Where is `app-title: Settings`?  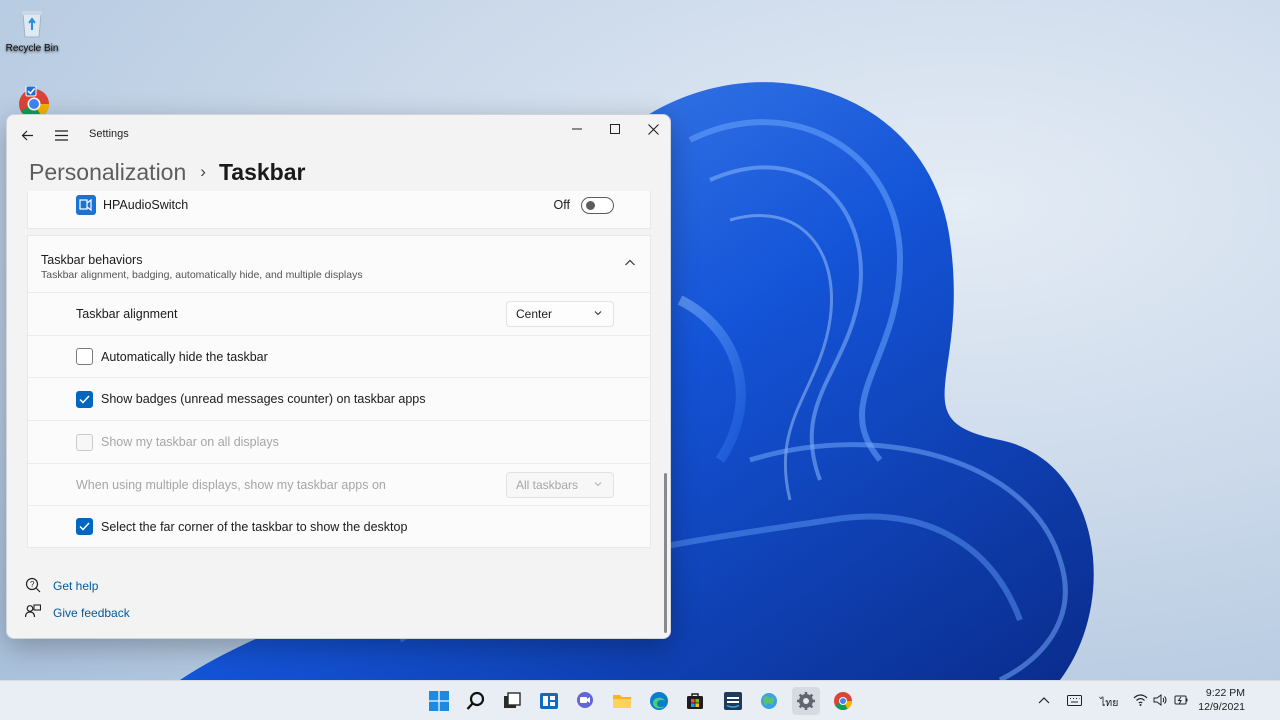 app-title: Settings is located at coordinates (109, 134).